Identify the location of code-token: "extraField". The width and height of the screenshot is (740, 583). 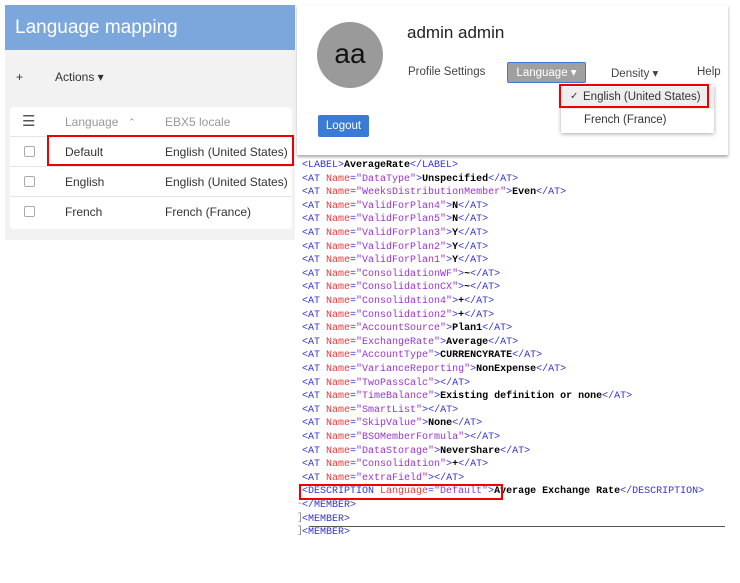
(392, 478).